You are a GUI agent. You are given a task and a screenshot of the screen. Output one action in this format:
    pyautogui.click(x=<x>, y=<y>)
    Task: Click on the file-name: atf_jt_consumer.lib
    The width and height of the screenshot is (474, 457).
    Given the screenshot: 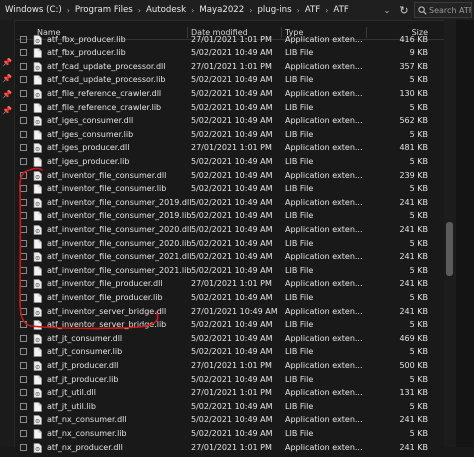 What is the action you would take?
    pyautogui.click(x=119, y=352)
    